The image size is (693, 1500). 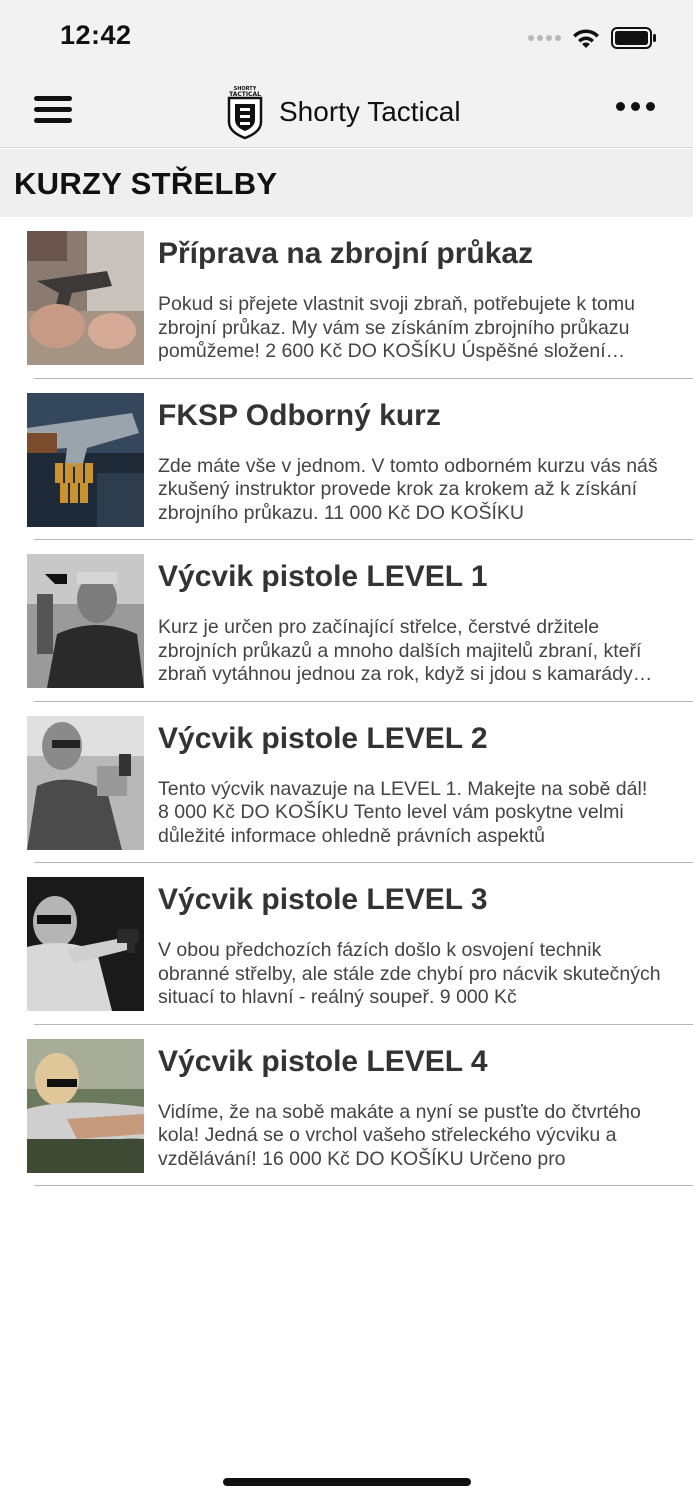 I want to click on course-title: Výcvik pistole LEVEL 2, so click(x=323, y=738).